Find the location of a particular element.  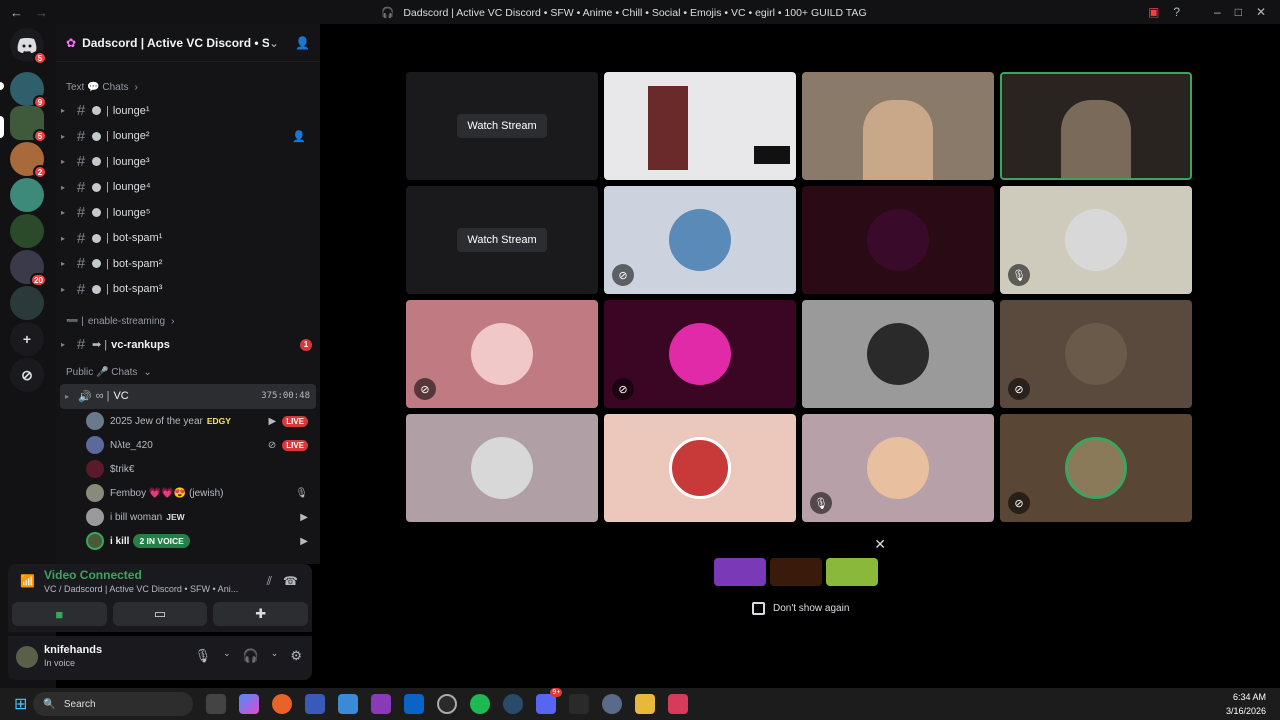

category-text-chats: Text 💬 Chats › is located at coordinates (188, 87).